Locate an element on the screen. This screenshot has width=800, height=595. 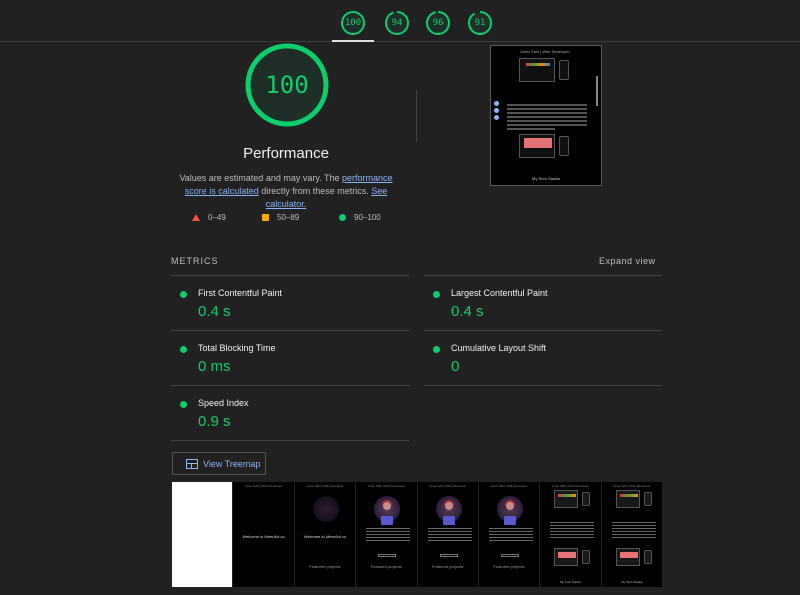
thumbnail-text-lines is located at coordinates (547, 118).